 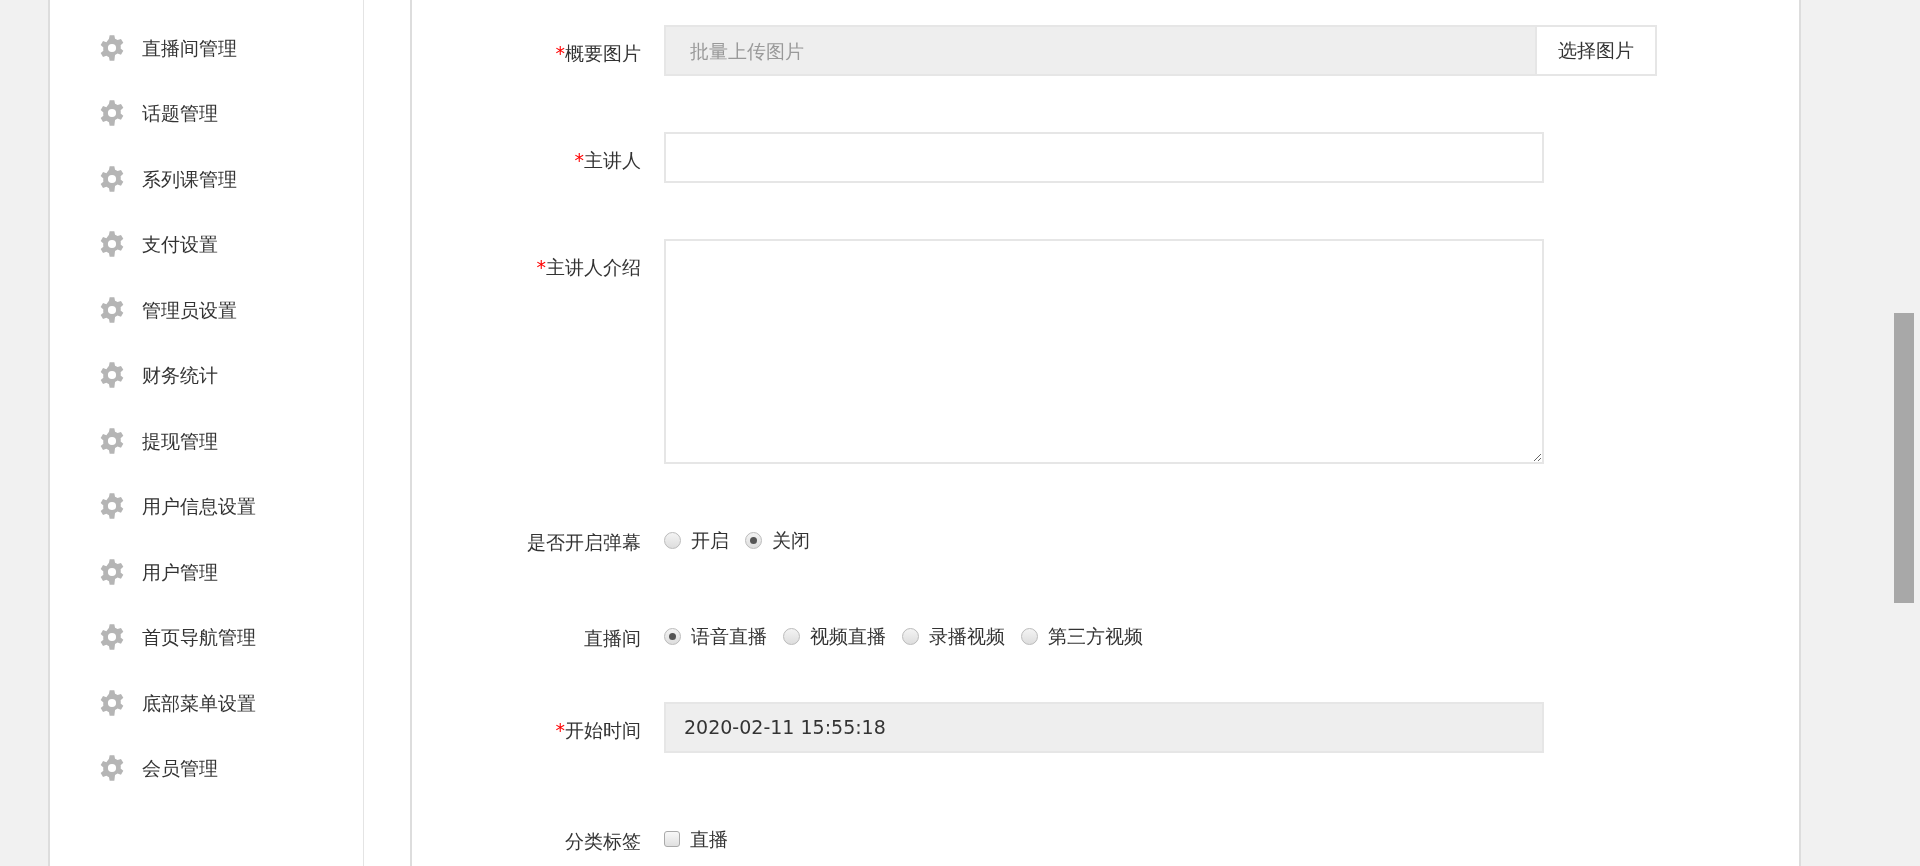 I want to click on option-label: 语音直播, so click(x=729, y=636).